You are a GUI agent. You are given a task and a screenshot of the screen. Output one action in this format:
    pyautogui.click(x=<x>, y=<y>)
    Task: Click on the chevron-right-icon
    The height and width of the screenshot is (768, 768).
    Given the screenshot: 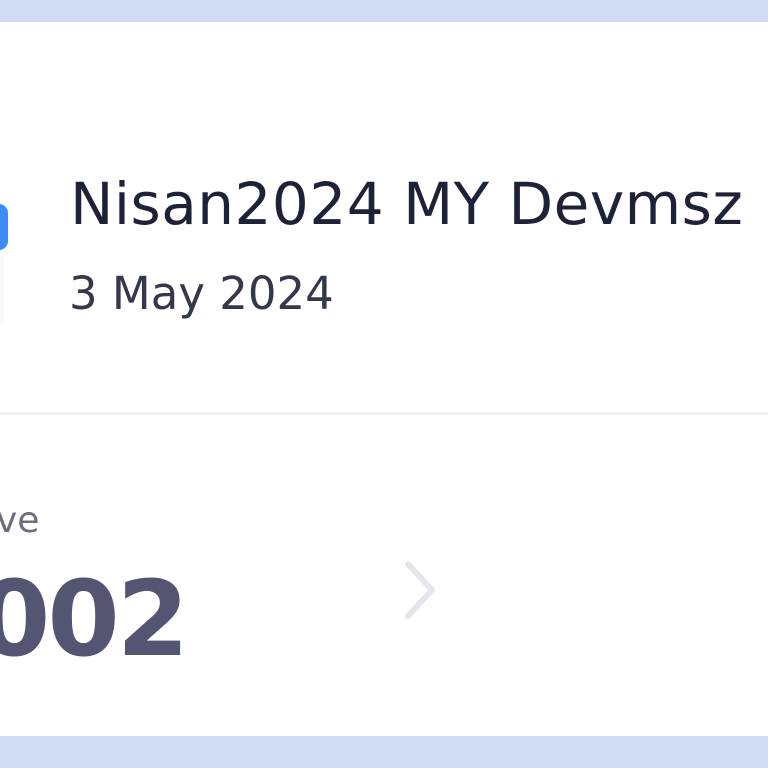 What is the action you would take?
    pyautogui.click(x=421, y=590)
    